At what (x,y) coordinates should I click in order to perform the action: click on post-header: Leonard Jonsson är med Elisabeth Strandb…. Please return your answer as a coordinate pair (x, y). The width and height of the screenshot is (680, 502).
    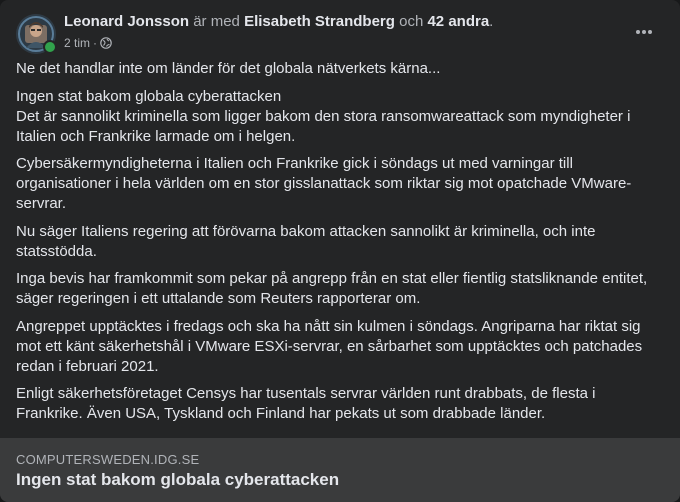
    Looking at the image, I should click on (340, 34).